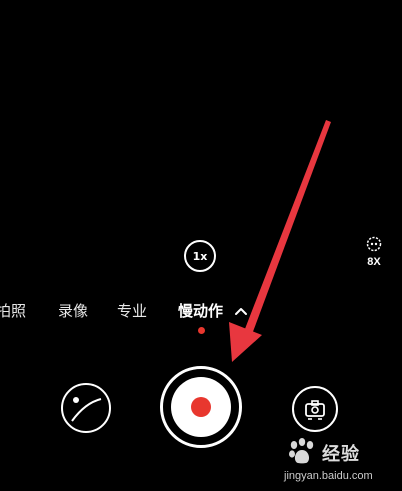 The height and width of the screenshot is (491, 402). I want to click on slow-motion-speed-control: 8X, so click(374, 257).